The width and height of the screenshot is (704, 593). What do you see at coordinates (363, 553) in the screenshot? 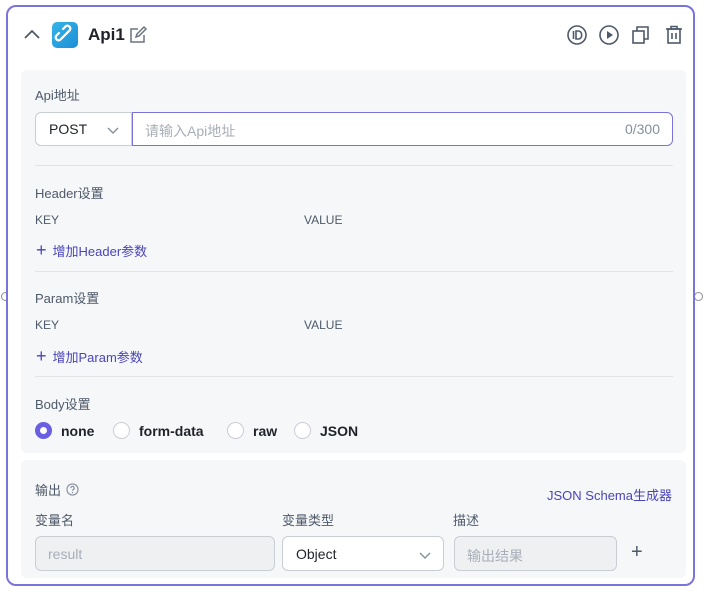
I see `var-type-select: Object` at bounding box center [363, 553].